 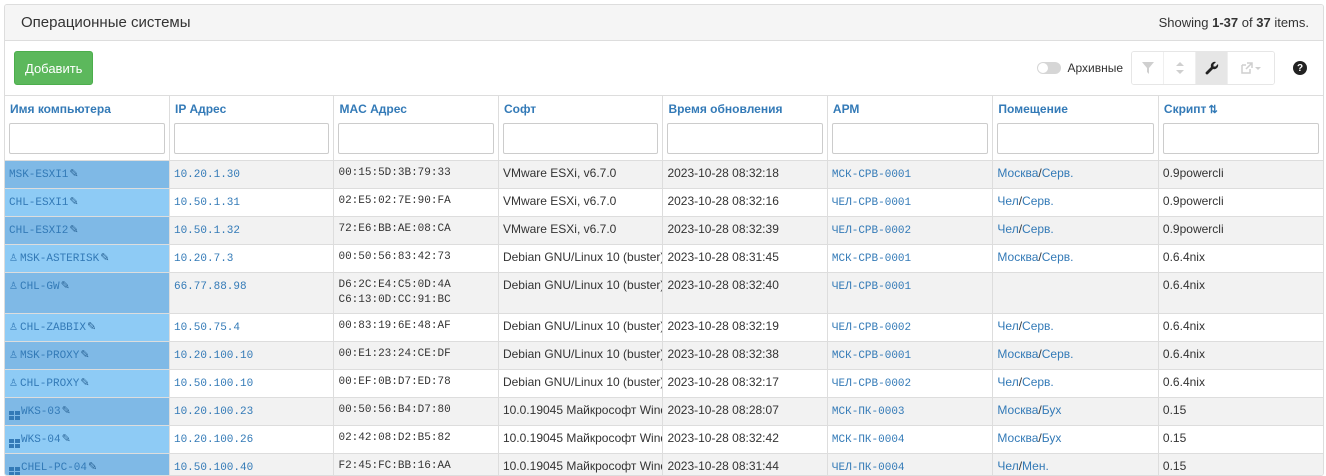 I want to click on hostname-link: WKS-04, so click(x=41, y=440).